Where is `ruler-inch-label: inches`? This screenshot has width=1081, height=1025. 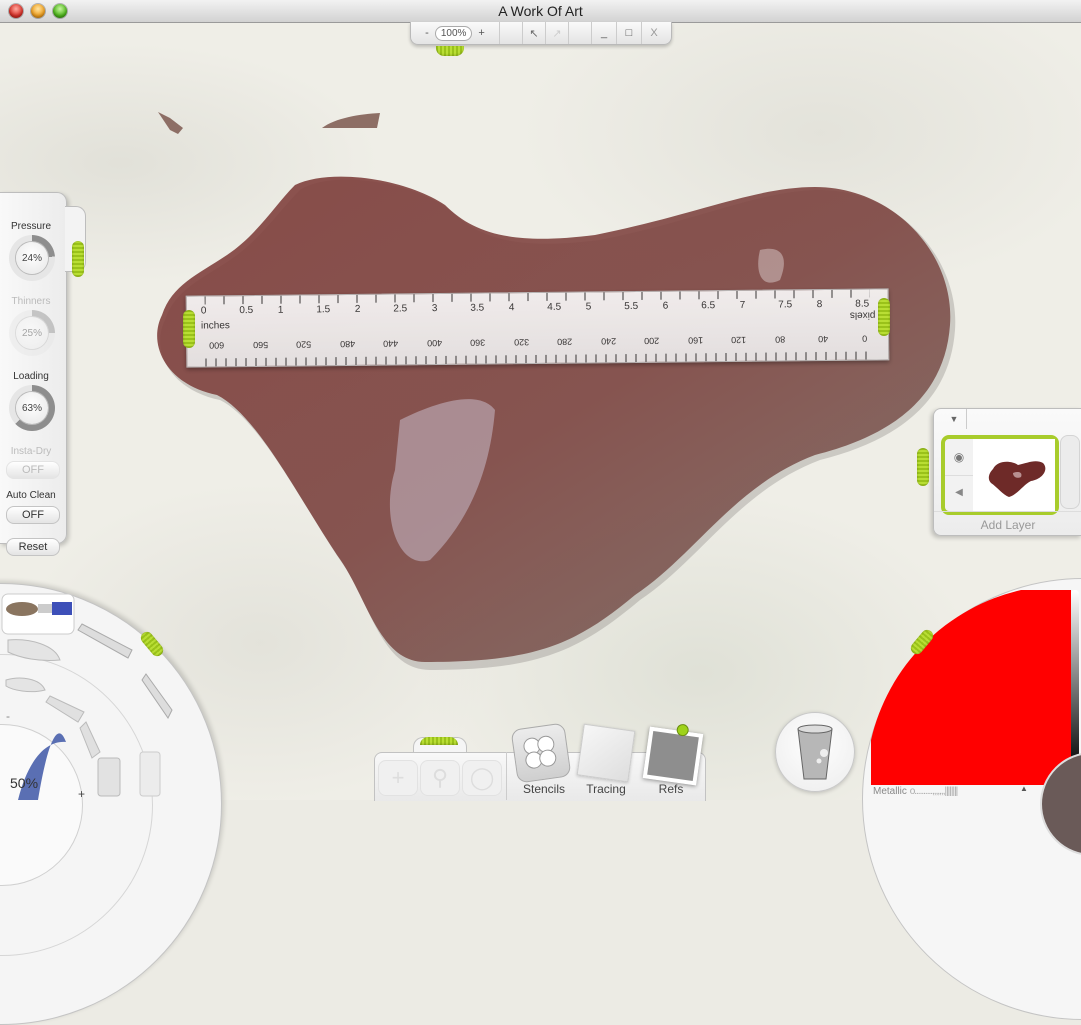
ruler-inch-label: inches is located at coordinates (215, 326).